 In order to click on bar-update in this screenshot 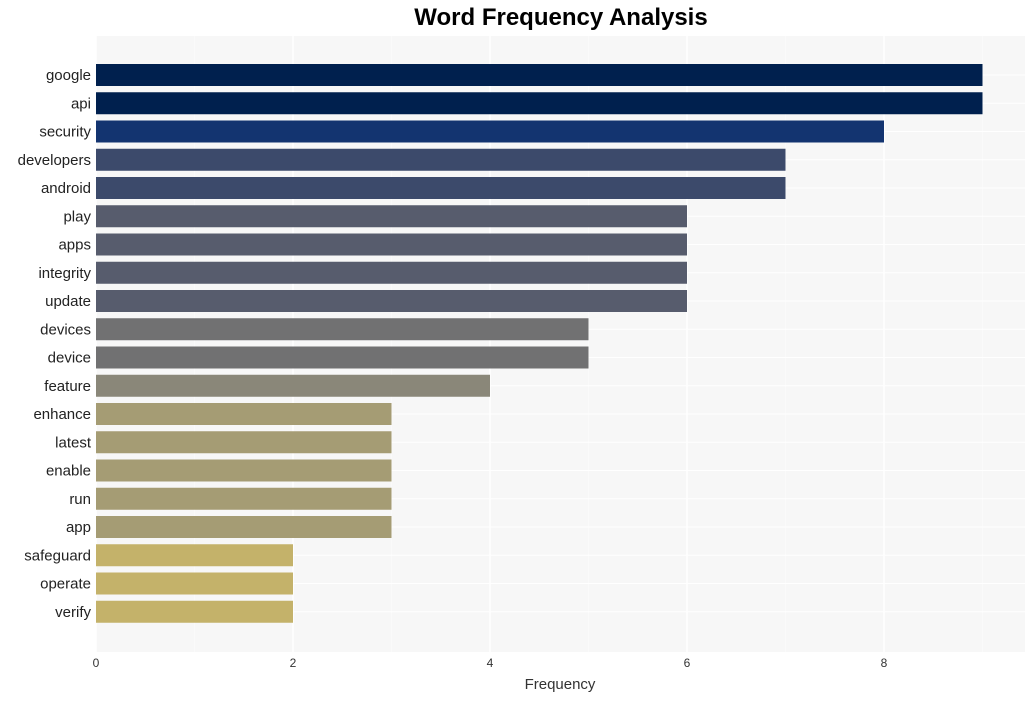, I will do `click(391, 301)`.